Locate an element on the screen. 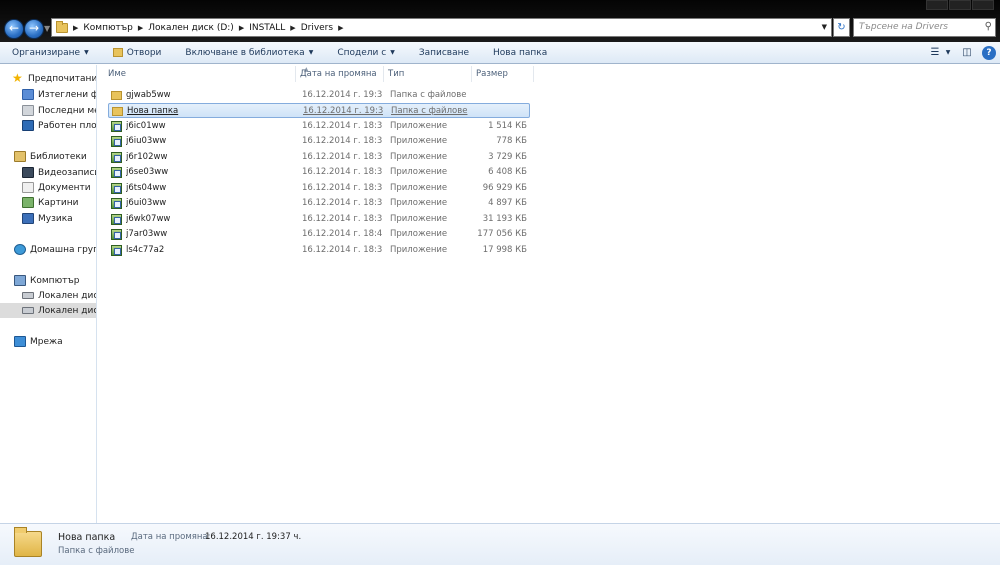 This screenshot has height=565, width=1000. video-icon is located at coordinates (28, 172).